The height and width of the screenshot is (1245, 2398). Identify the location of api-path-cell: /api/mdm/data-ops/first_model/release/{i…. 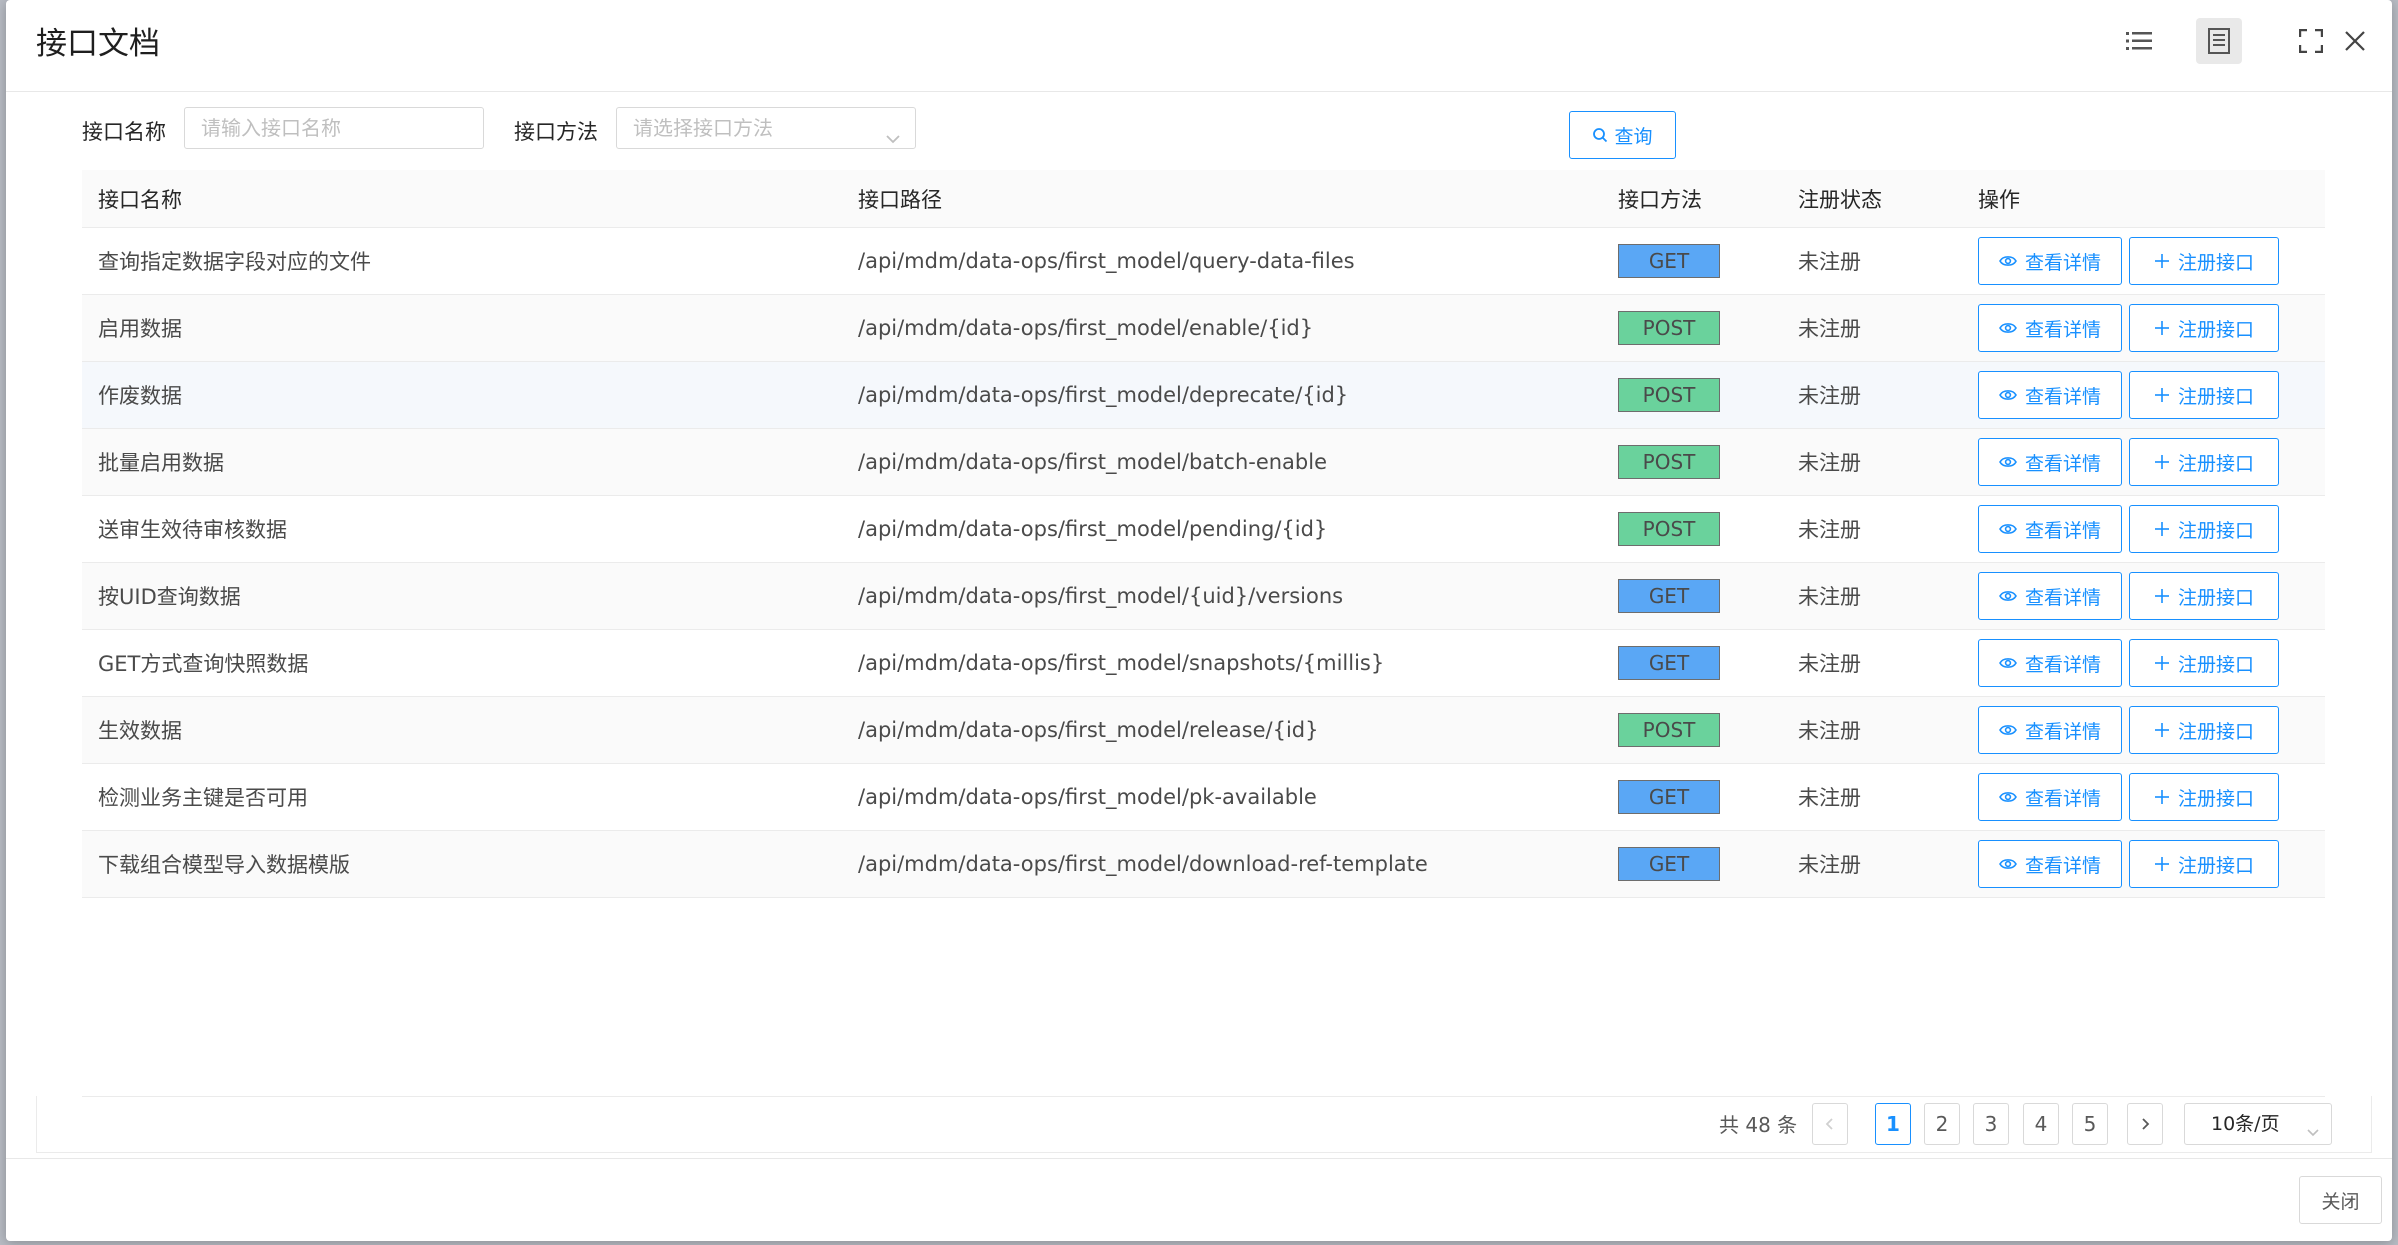
(1088, 730).